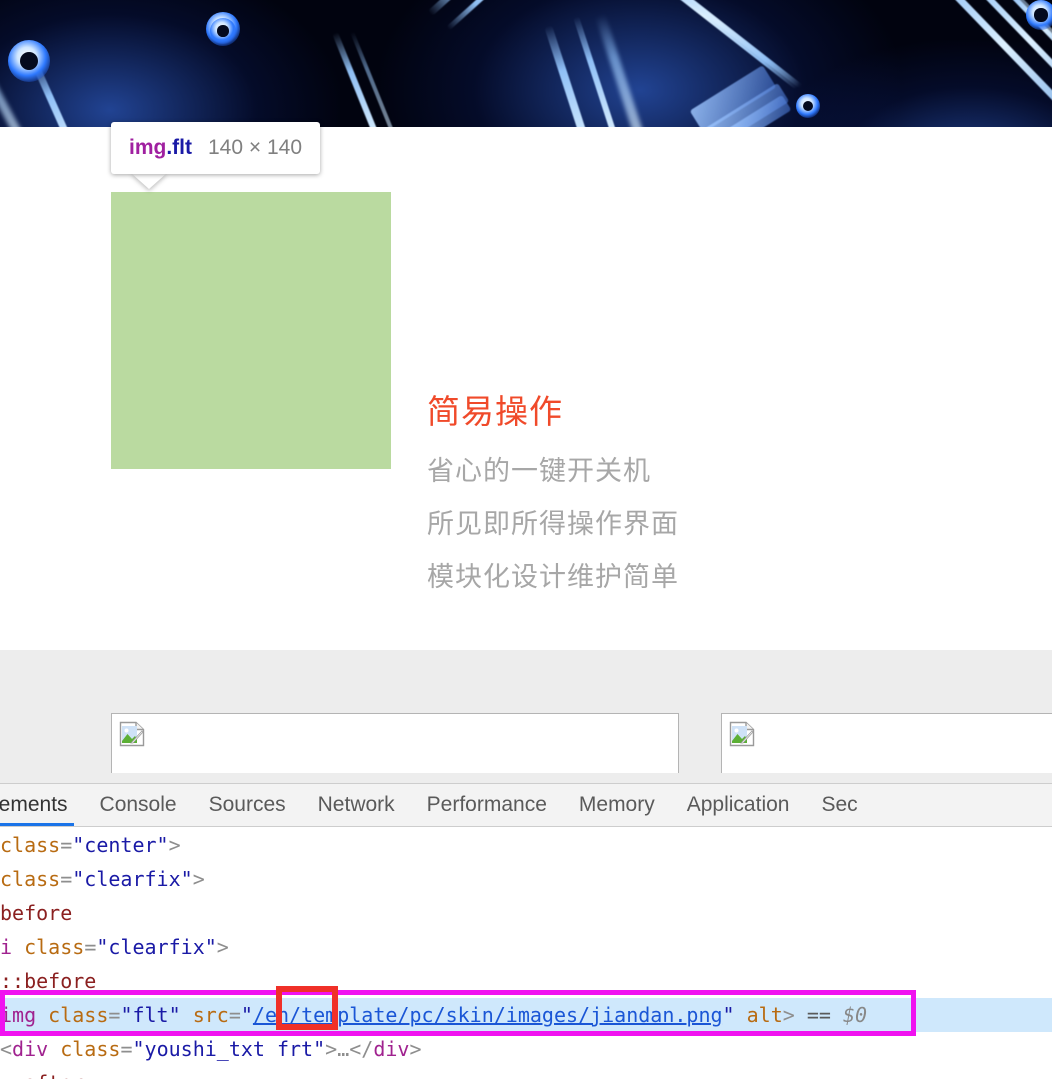  I want to click on devtools-tab-lements: lements, so click(42, 805).